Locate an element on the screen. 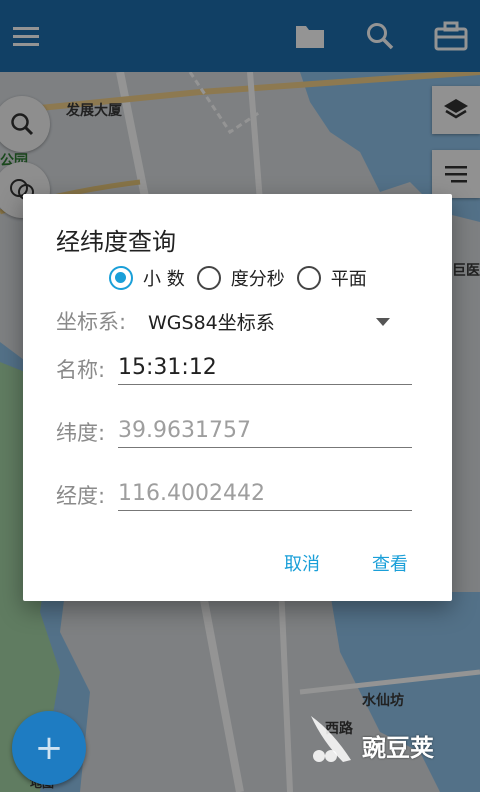 This screenshot has height=792, width=480. name-field-row: 名称: is located at coordinates (236, 370).